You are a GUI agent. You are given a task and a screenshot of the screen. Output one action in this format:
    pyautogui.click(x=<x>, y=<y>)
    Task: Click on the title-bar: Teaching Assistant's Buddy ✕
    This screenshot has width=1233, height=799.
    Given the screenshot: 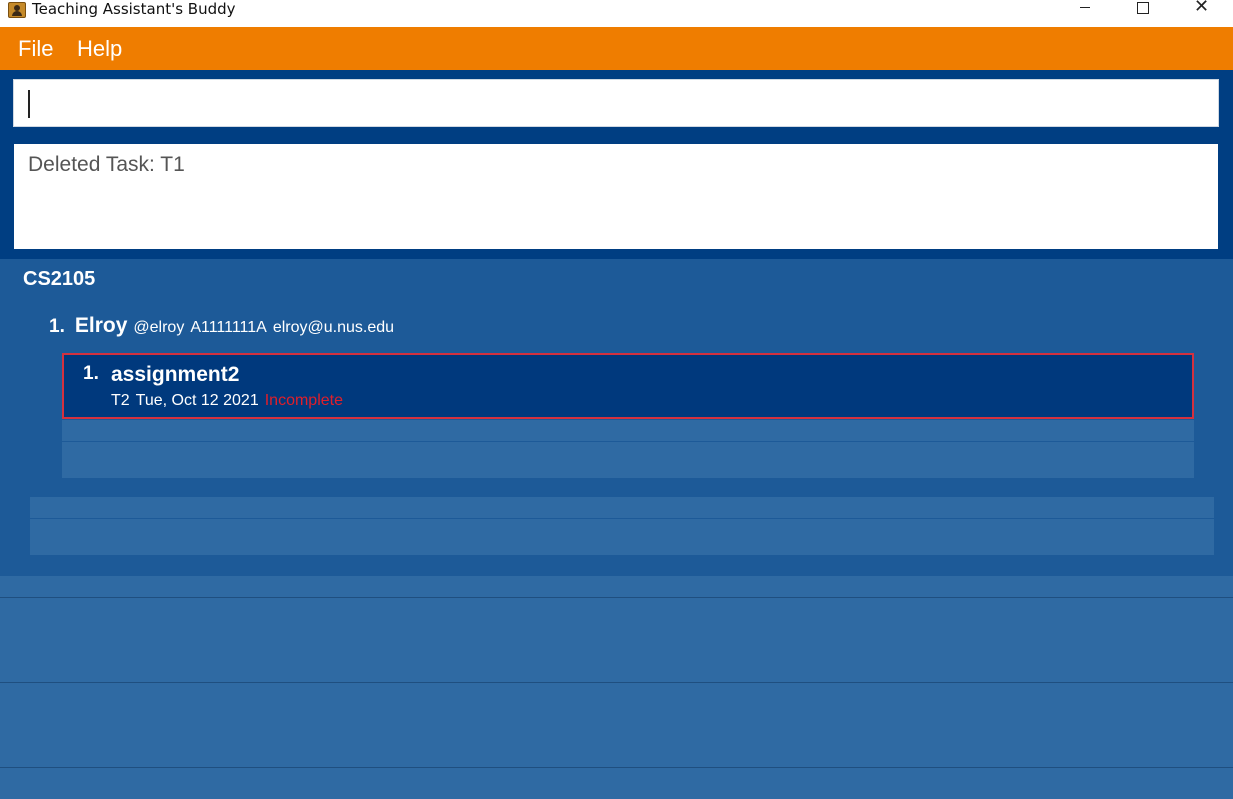 What is the action you would take?
    pyautogui.click(x=616, y=13)
    